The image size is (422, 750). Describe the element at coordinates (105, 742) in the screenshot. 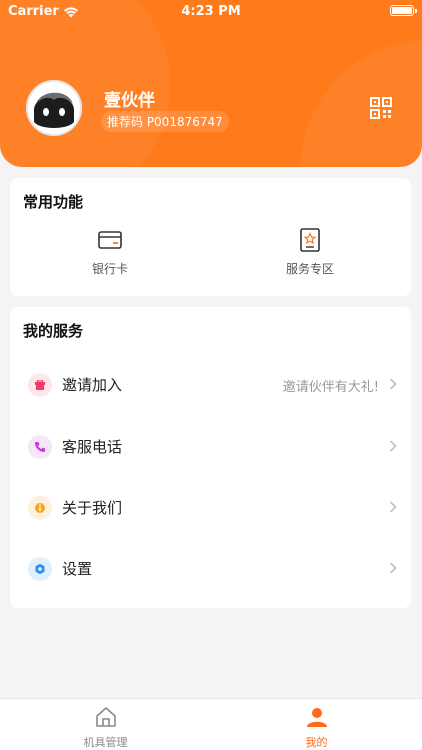

I see `tab-label: 机具管理` at that location.